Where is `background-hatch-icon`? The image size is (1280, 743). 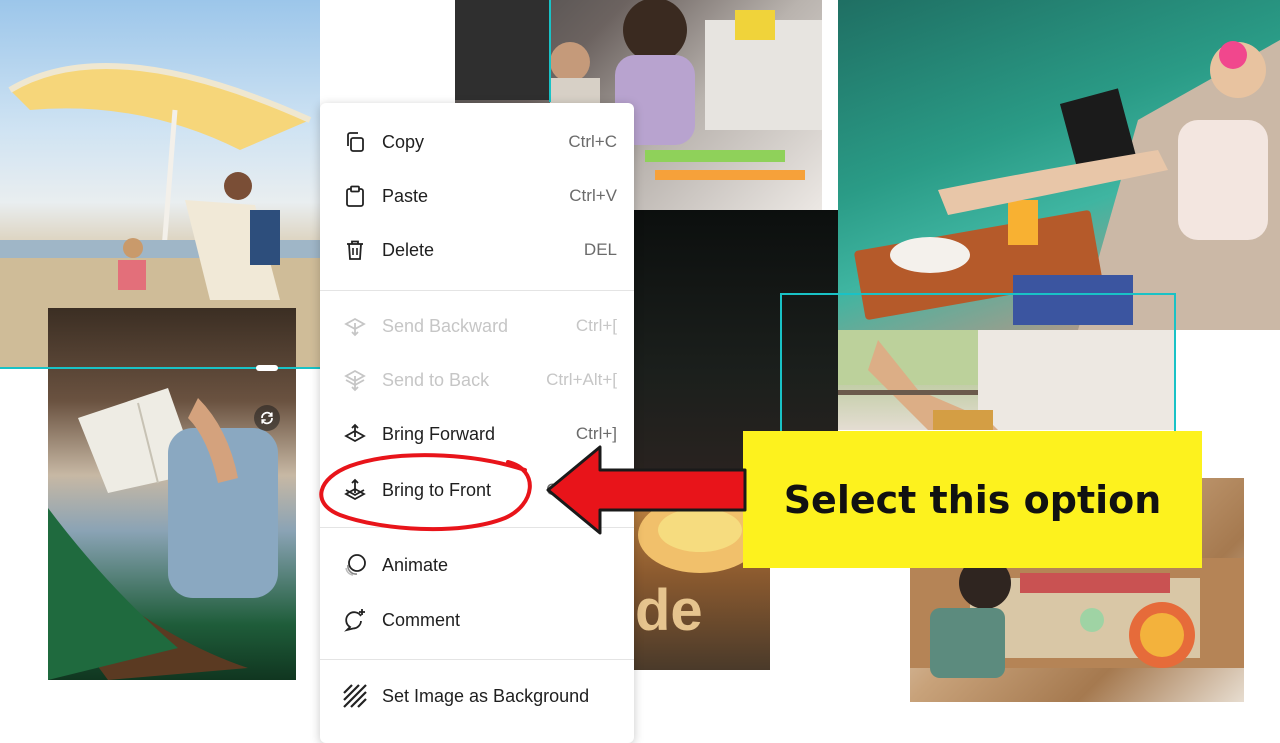 background-hatch-icon is located at coordinates (355, 696).